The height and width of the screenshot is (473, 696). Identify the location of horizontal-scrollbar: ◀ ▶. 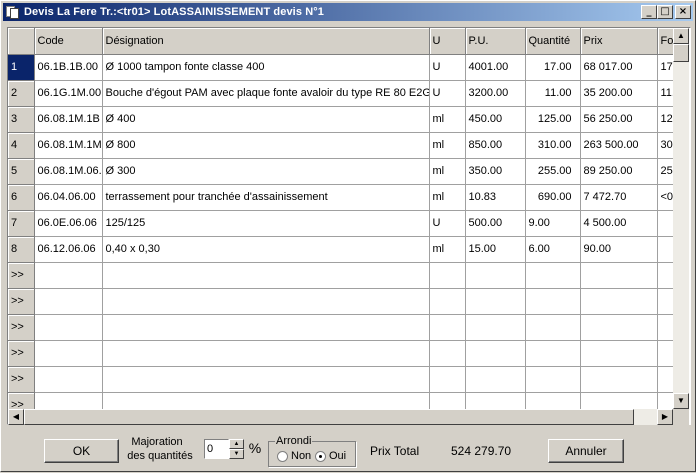
(340, 417).